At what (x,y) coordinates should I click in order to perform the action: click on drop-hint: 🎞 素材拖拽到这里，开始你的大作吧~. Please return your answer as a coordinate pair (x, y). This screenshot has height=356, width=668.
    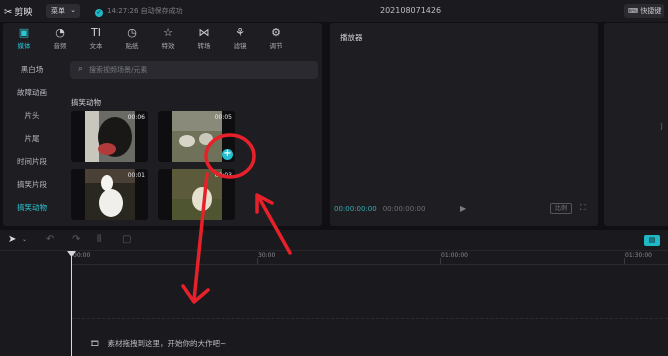
    Looking at the image, I should click on (158, 343).